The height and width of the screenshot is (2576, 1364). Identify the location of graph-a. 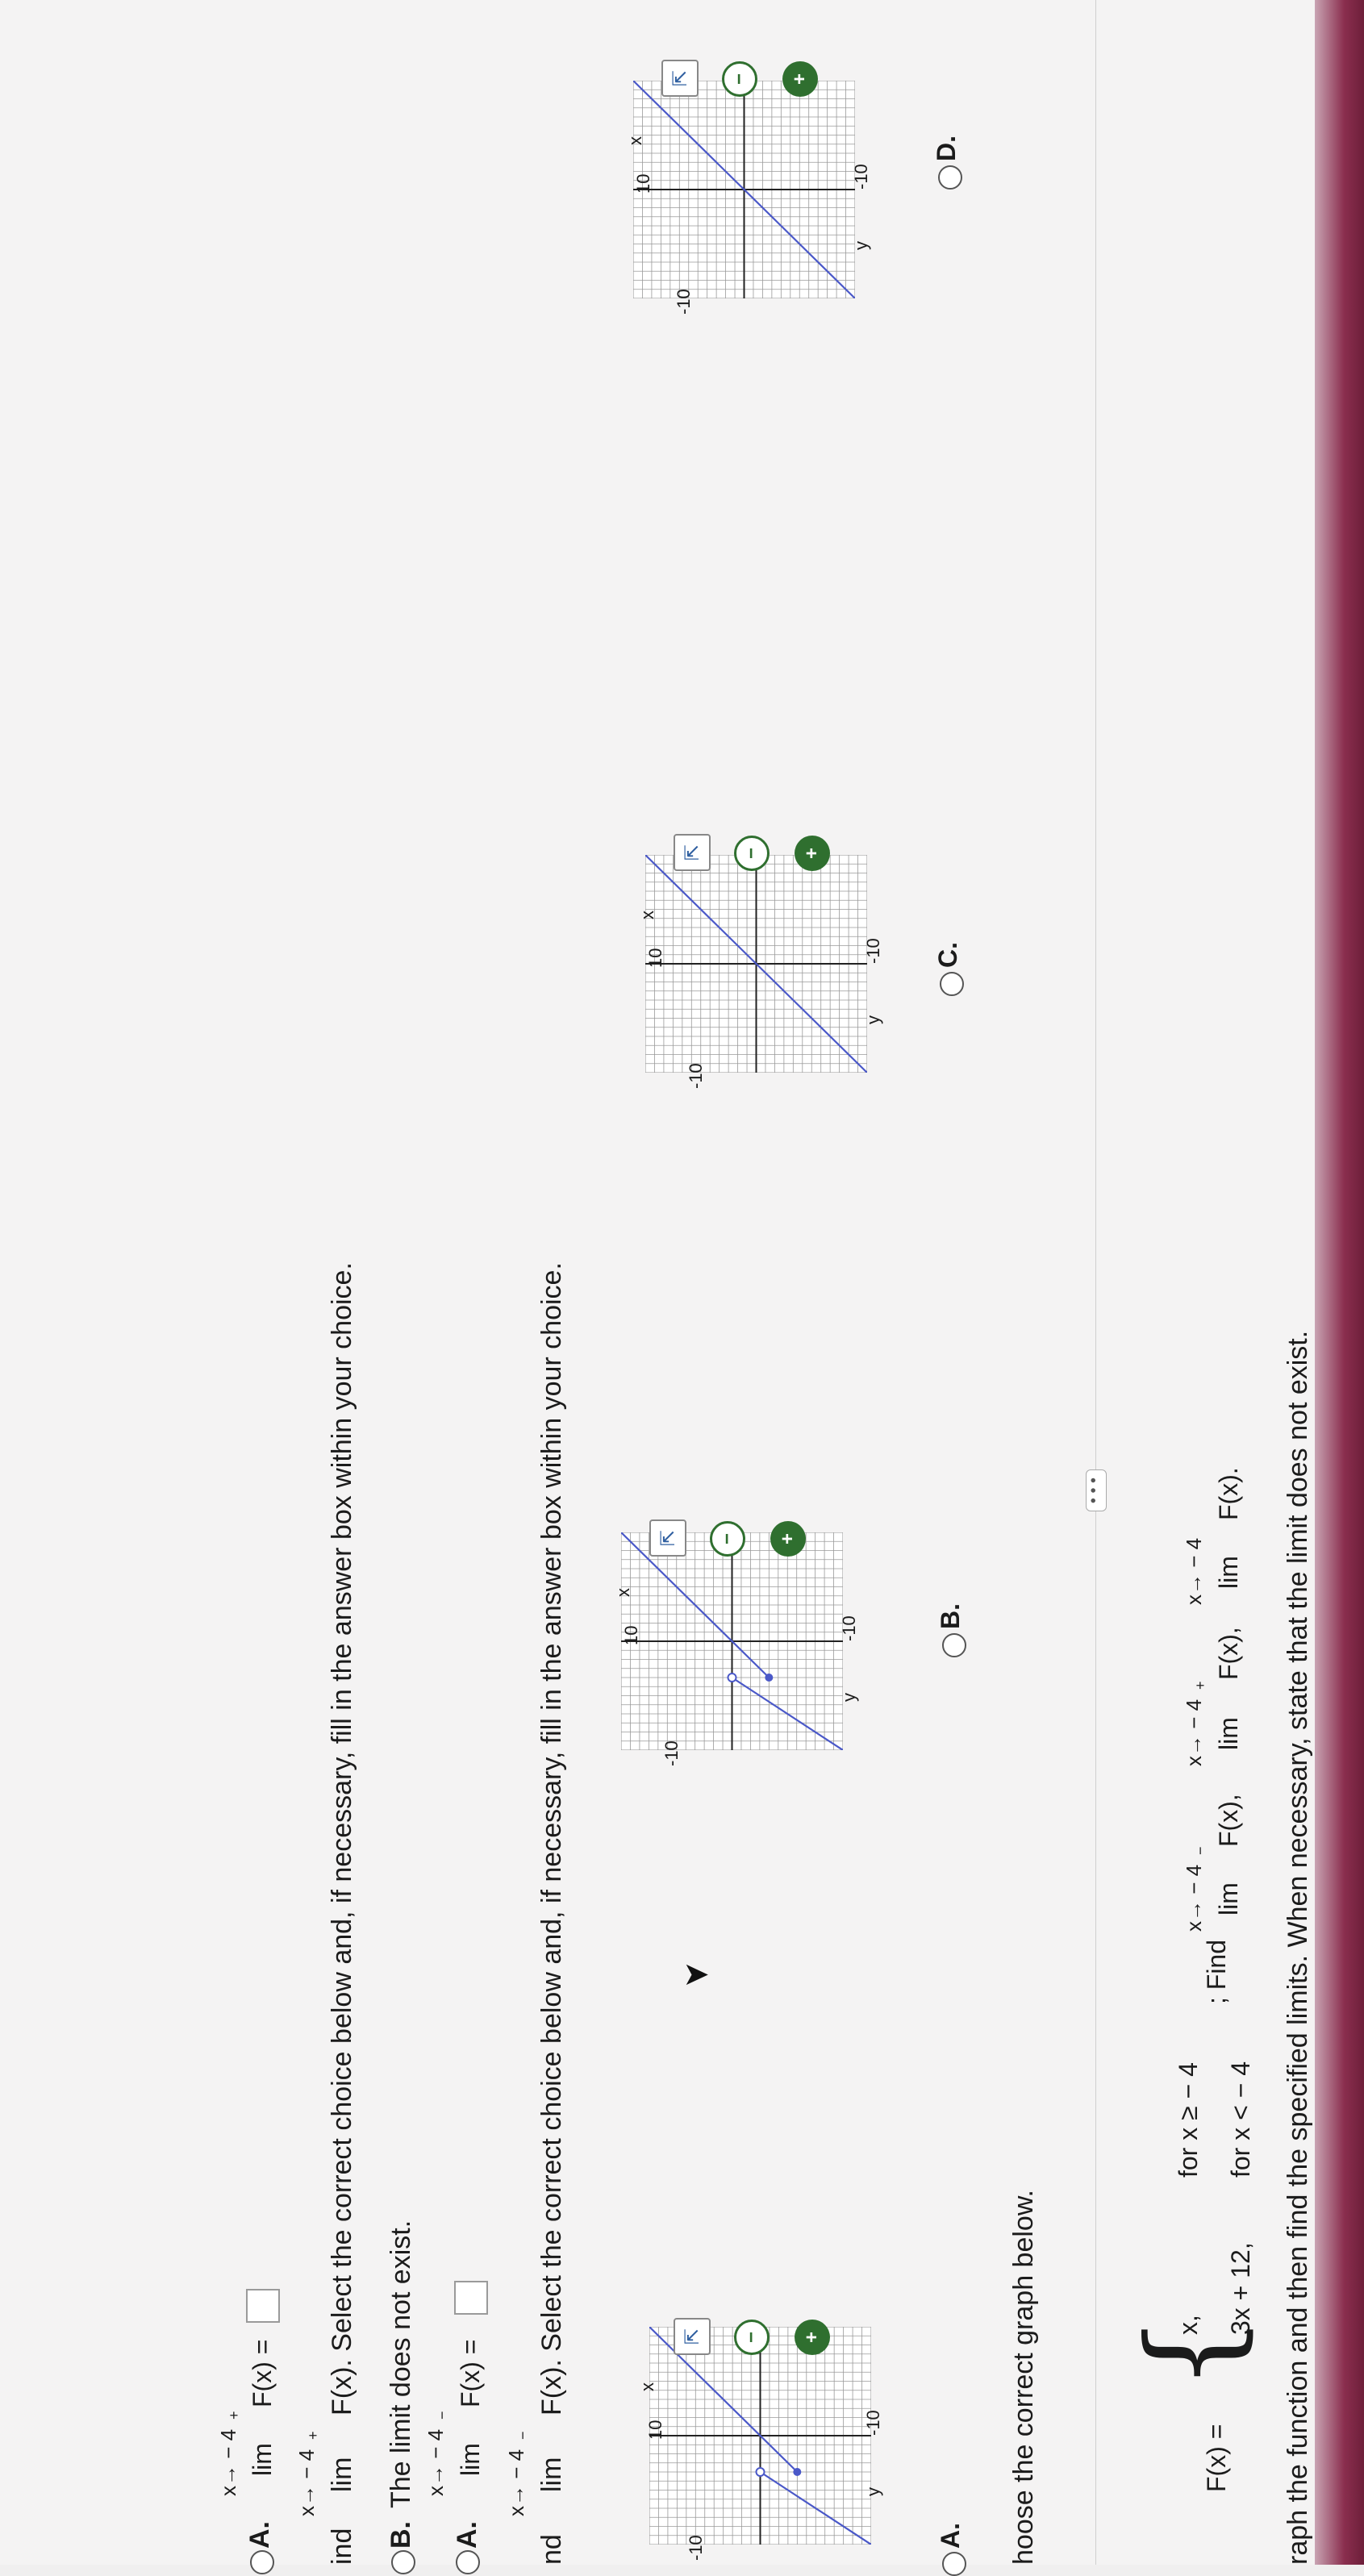
(760, 2436).